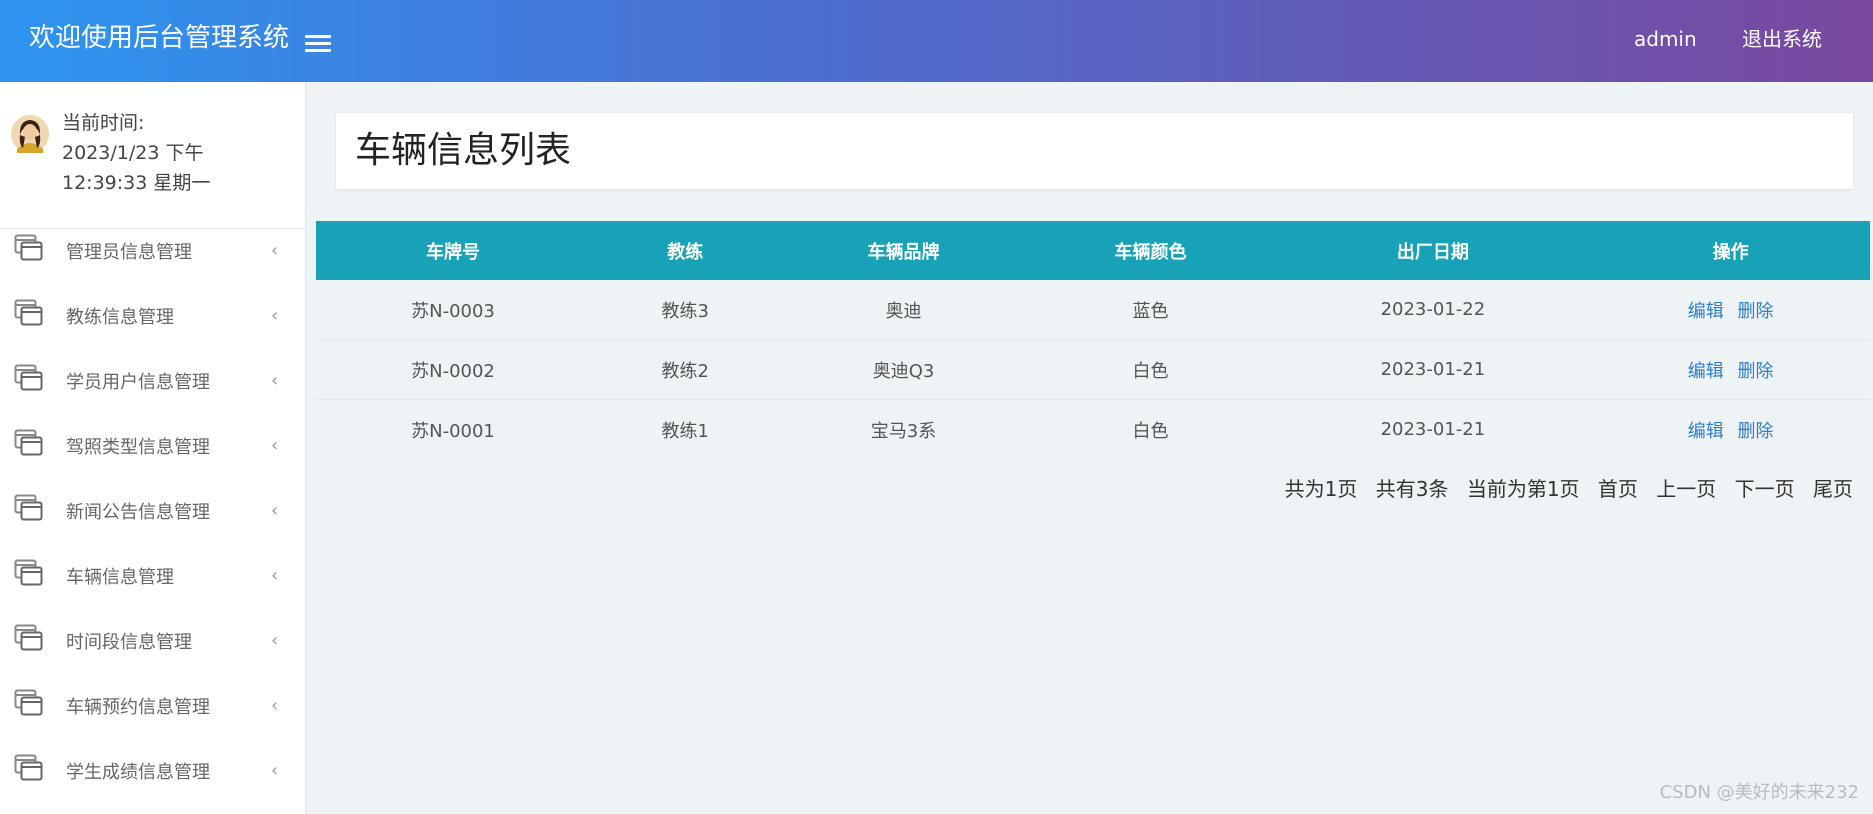 The height and width of the screenshot is (814, 1873). Describe the element at coordinates (1759, 792) in the screenshot. I see `watermark: CSDN @美好的未来232` at that location.